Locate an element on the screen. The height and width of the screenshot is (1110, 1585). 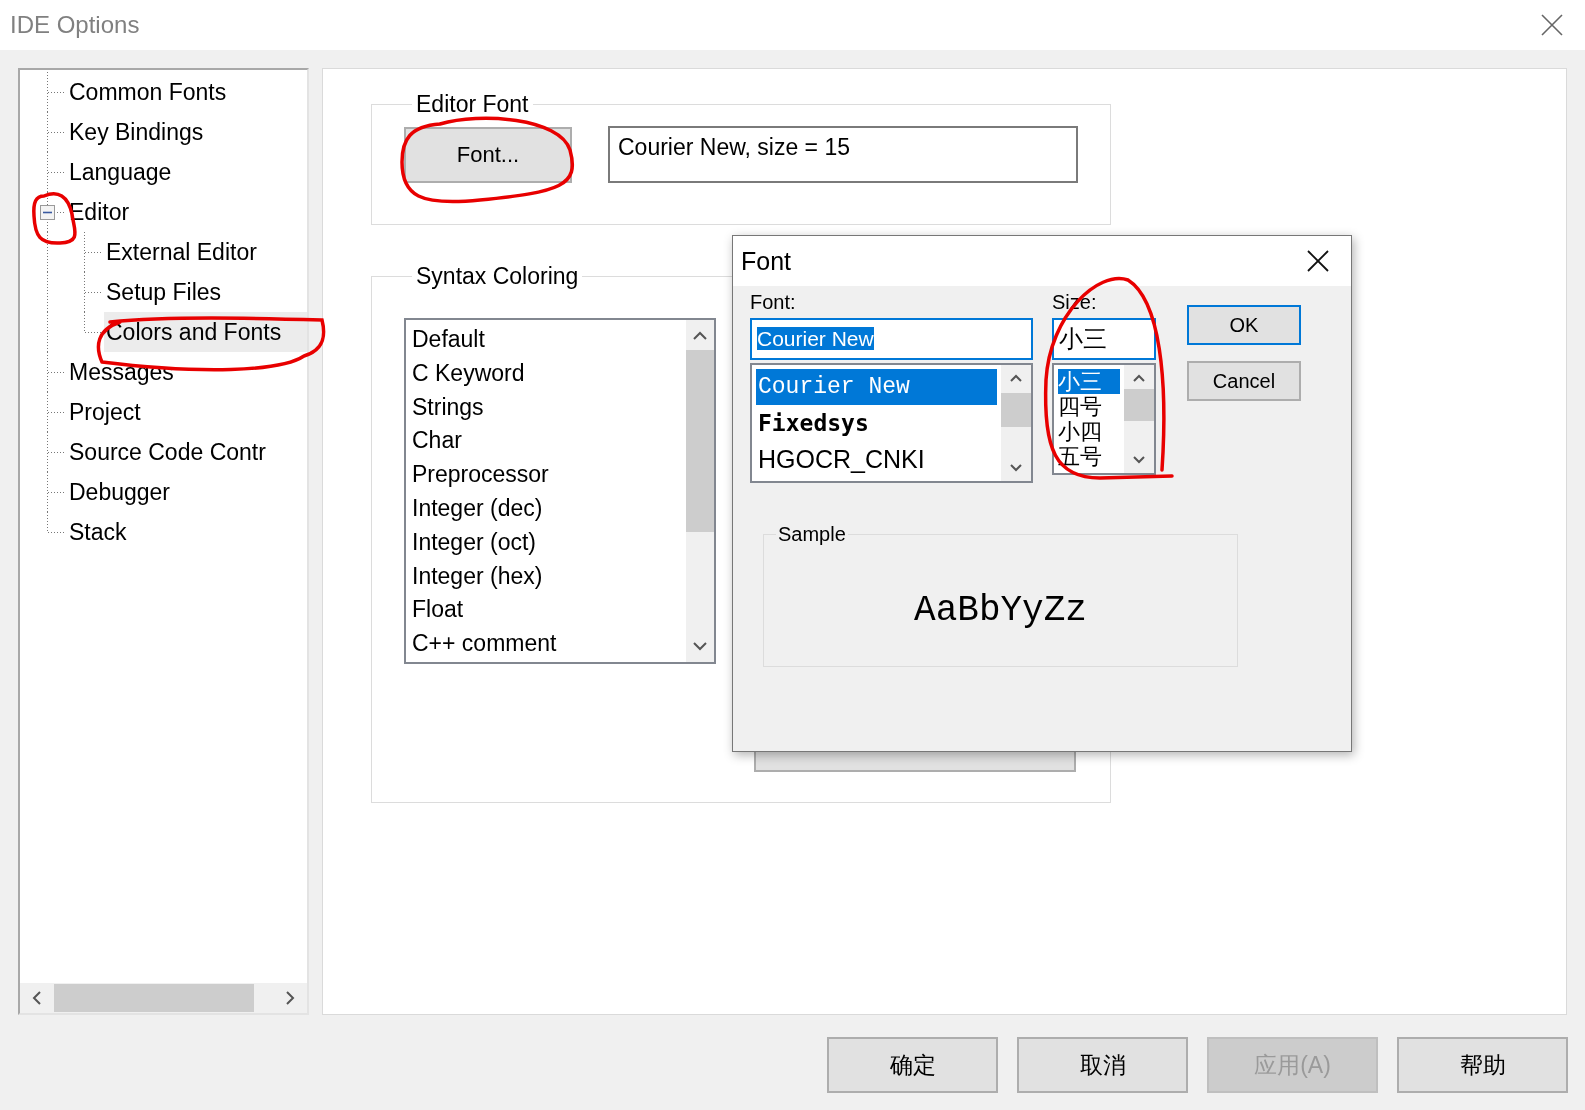
tree-item: Stack is located at coordinates (100, 532).